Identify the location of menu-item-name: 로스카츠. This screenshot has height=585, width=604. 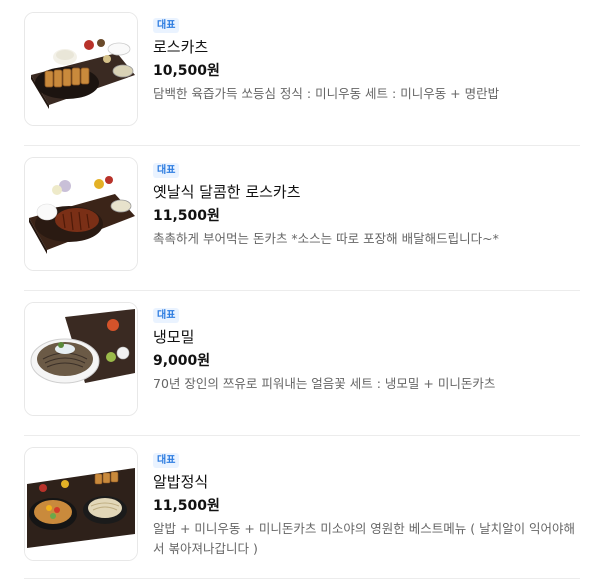
(181, 47).